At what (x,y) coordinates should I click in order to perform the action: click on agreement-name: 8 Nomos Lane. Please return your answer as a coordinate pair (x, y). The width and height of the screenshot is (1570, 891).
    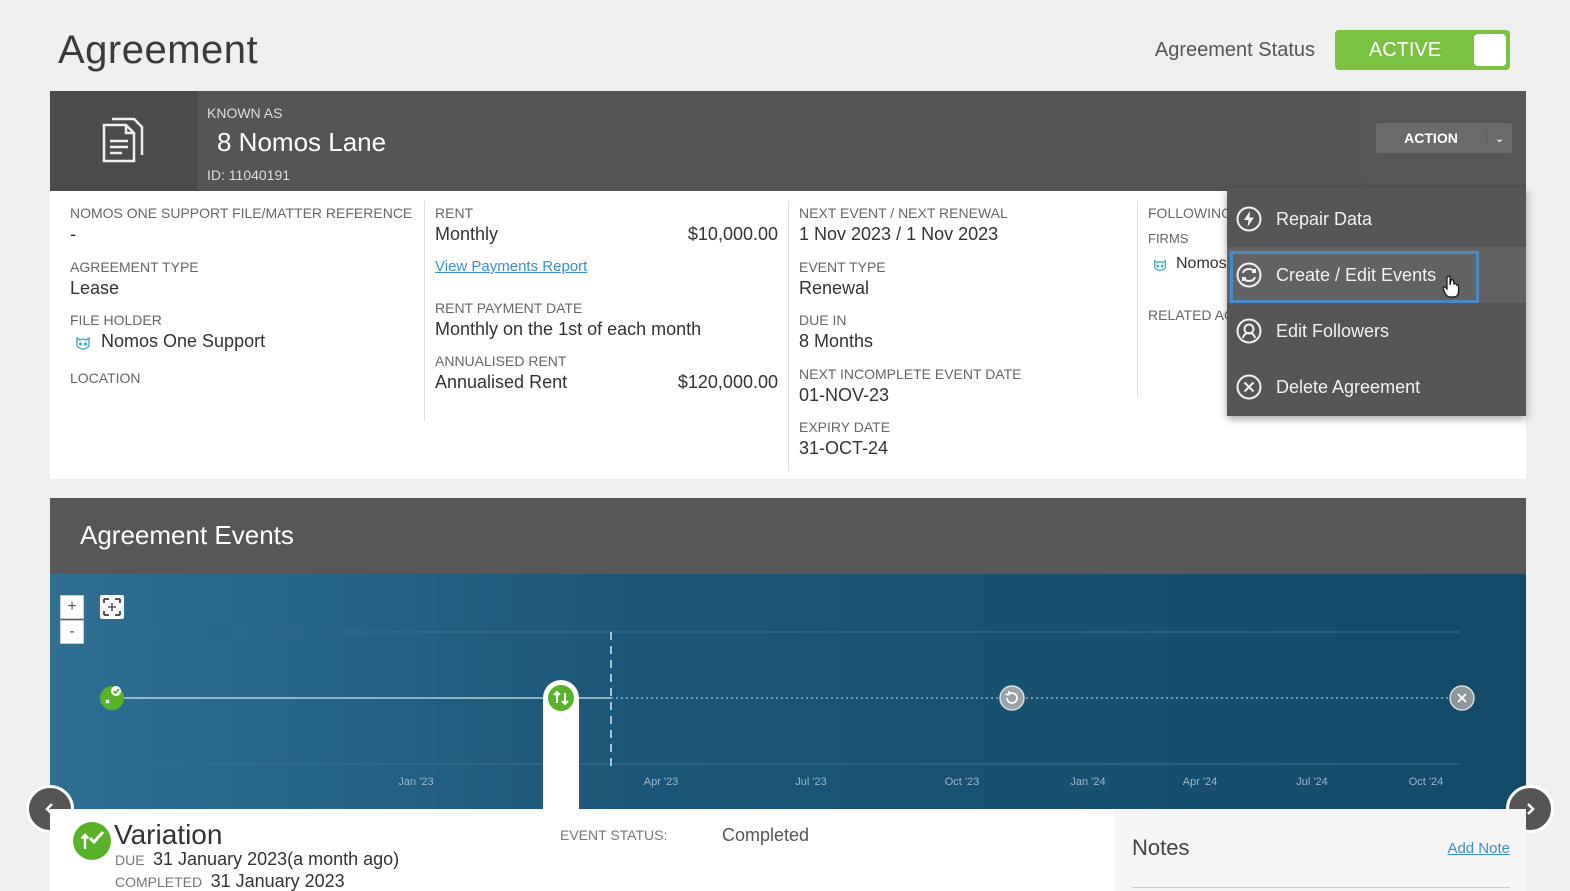
    Looking at the image, I should click on (302, 142).